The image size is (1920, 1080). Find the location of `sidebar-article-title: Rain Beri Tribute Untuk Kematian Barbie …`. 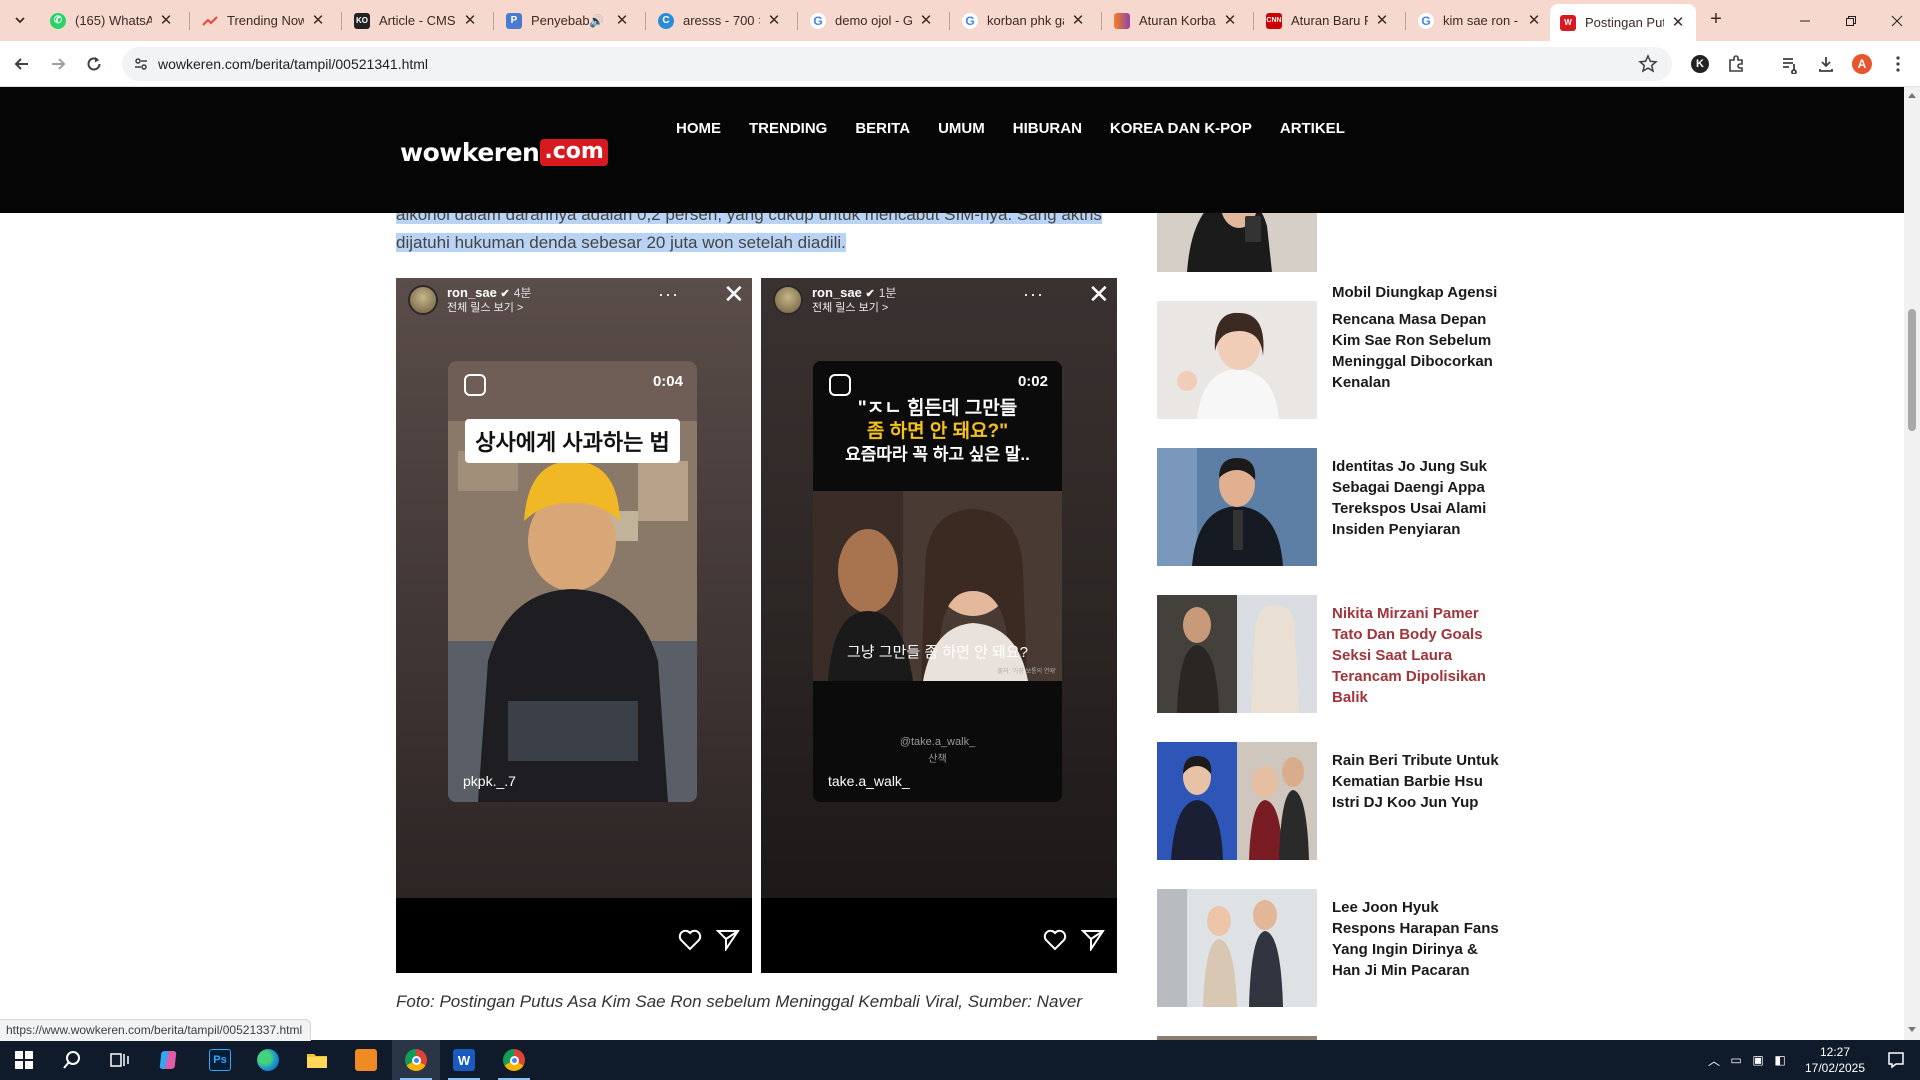

sidebar-article-title: Rain Beri Tribute Untuk Kematian Barbie … is located at coordinates (1416, 781).